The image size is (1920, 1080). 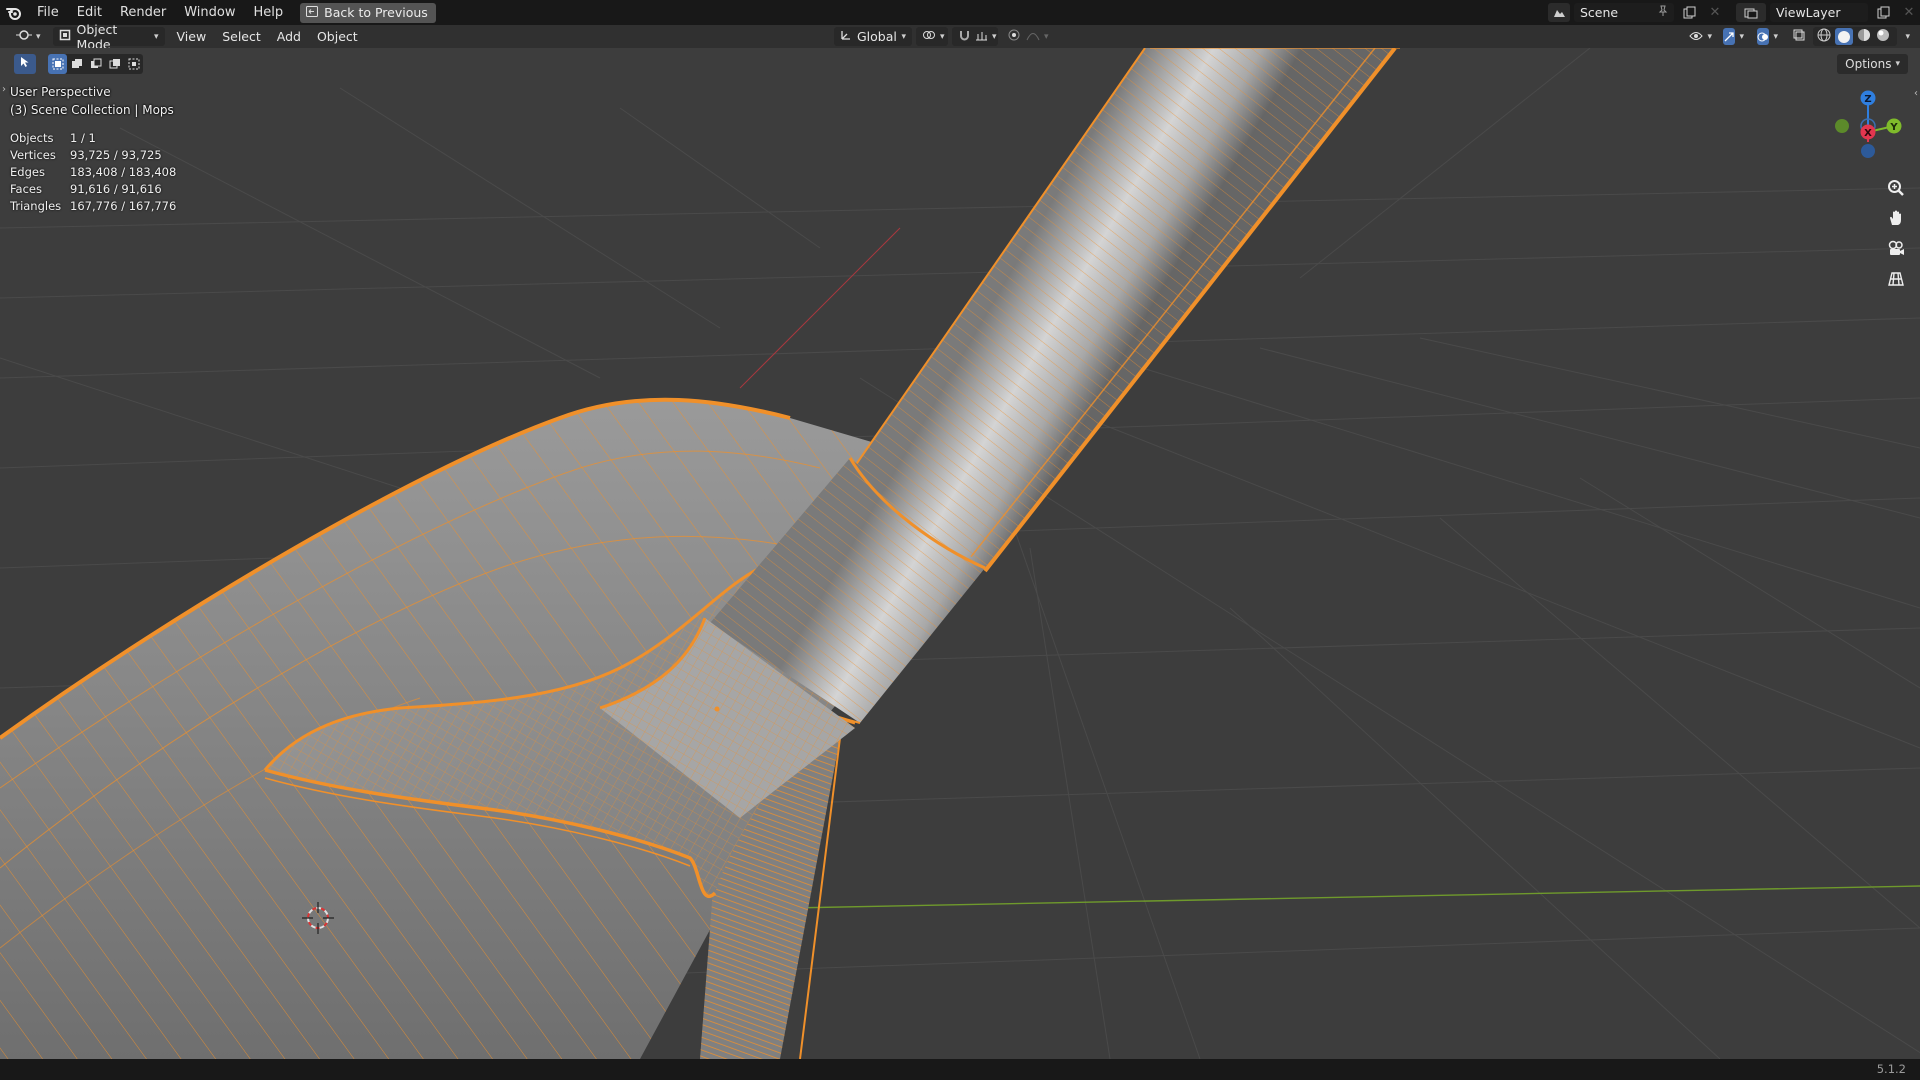 What do you see at coordinates (337, 36) in the screenshot?
I see `menu-object: Object` at bounding box center [337, 36].